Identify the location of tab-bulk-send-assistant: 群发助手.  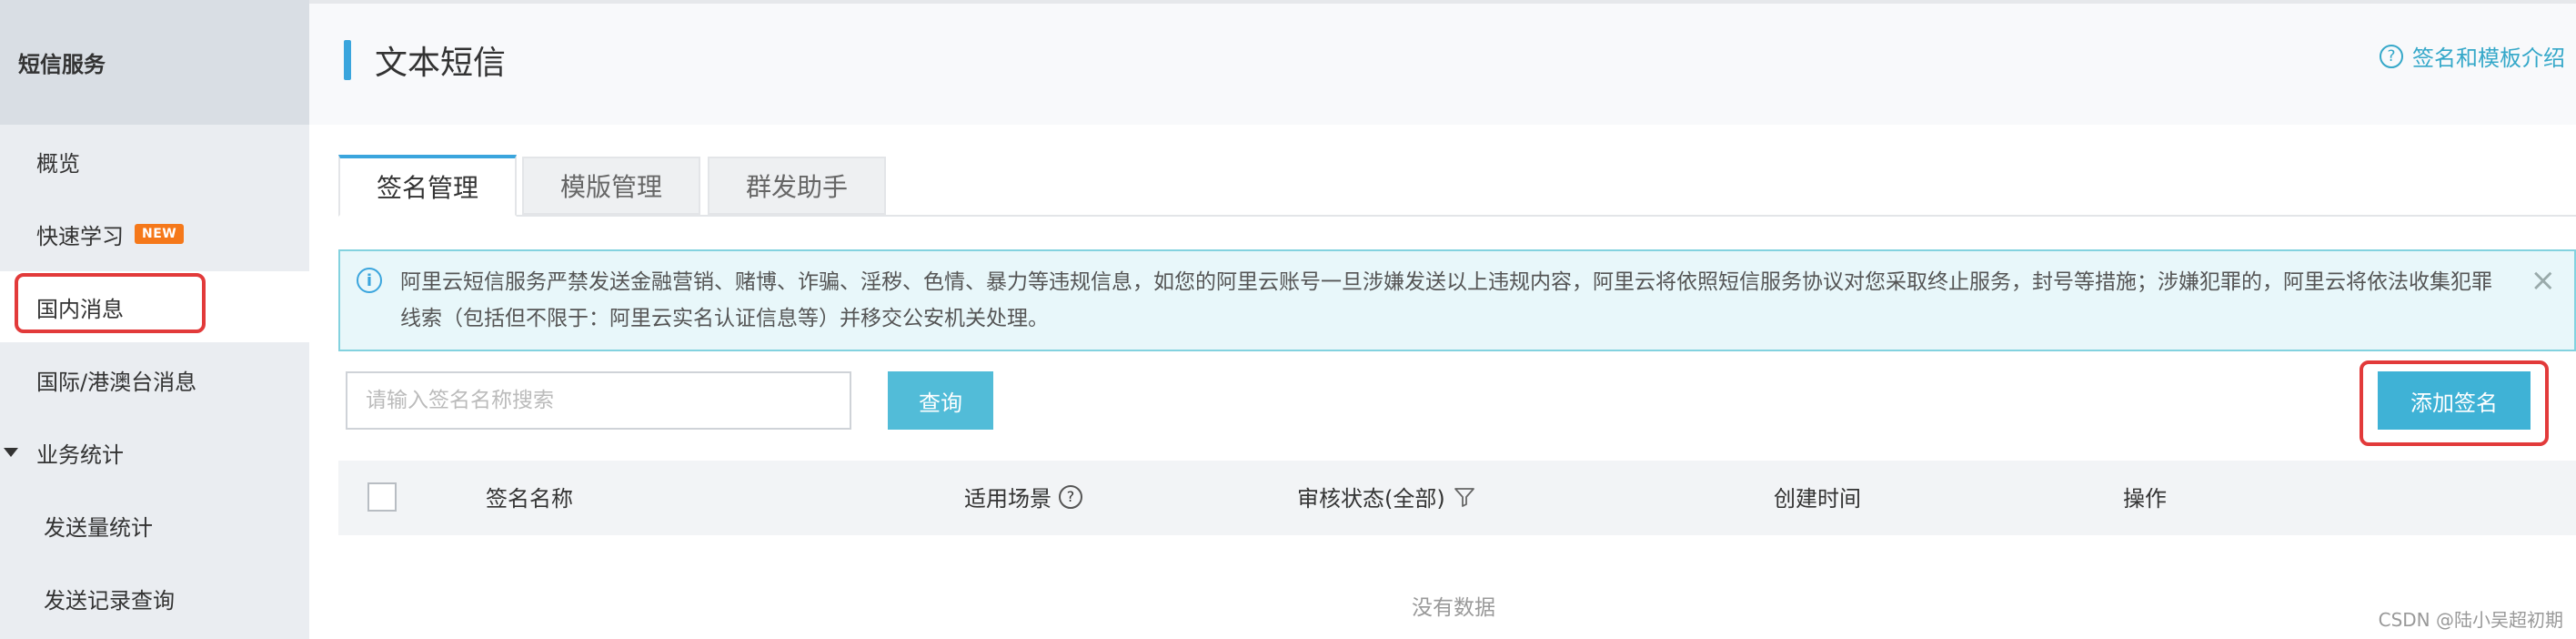
(797, 186).